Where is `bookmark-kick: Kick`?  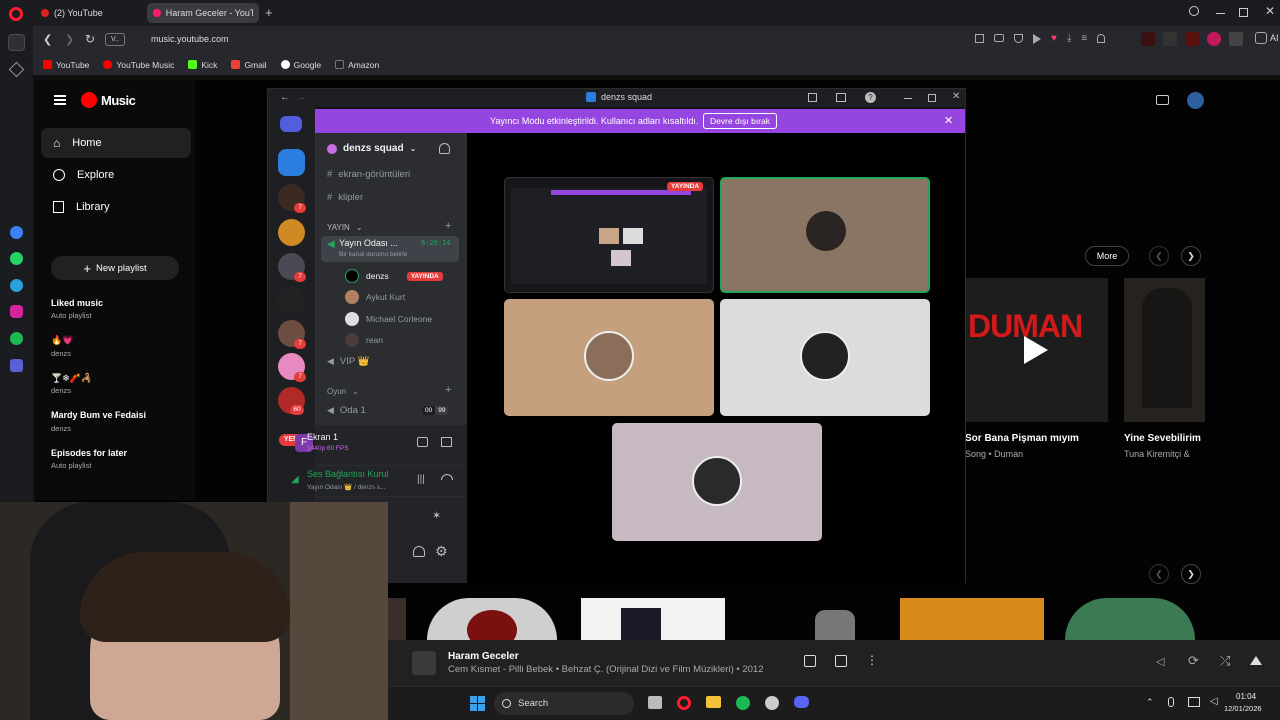
bookmark-kick: Kick is located at coordinates (202, 65).